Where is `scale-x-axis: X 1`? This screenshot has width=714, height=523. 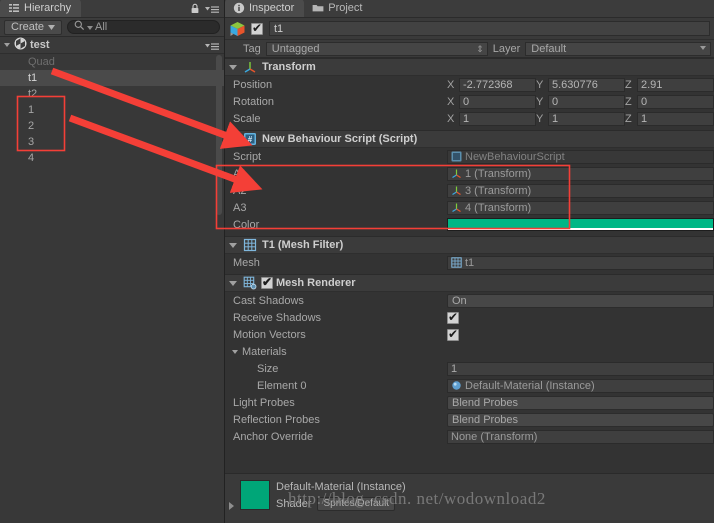 scale-x-axis: X 1 is located at coordinates (491, 118).